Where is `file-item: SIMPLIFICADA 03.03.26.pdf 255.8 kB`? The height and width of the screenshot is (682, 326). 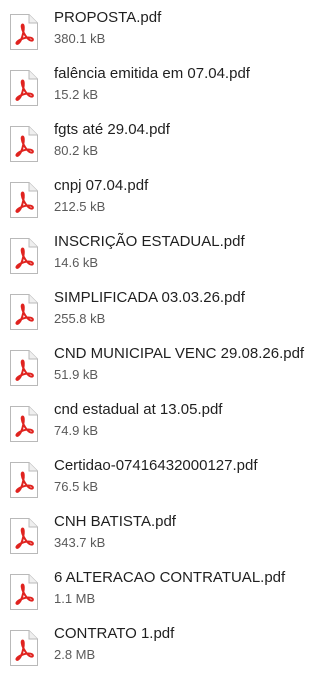 file-item: SIMPLIFICADA 03.03.26.pdf 255.8 kB is located at coordinates (163, 314).